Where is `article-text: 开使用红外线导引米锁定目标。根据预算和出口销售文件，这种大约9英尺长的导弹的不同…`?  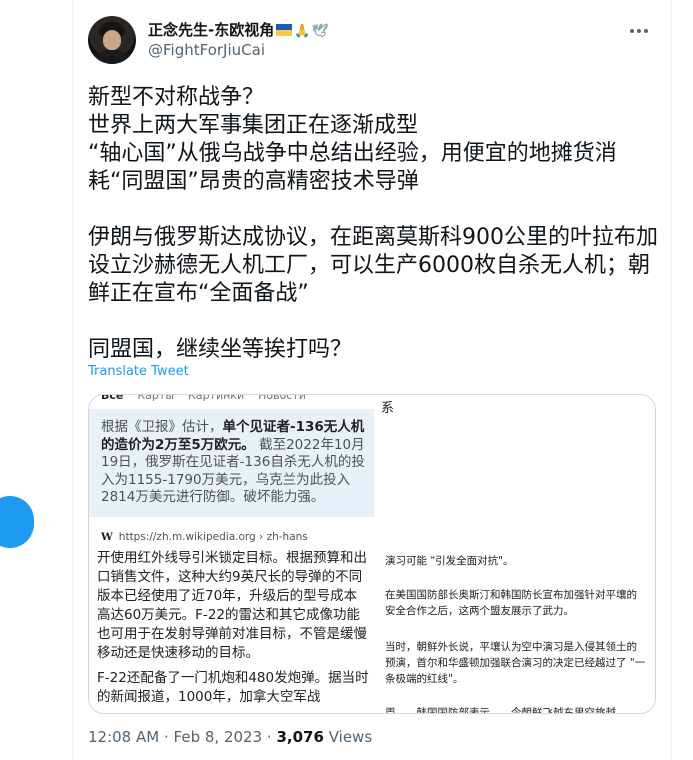
article-text: 开使用红外线导引米锁定目标。根据预算和出口销售文件，这种大约9英尺长的导弹的不同… is located at coordinates (233, 631).